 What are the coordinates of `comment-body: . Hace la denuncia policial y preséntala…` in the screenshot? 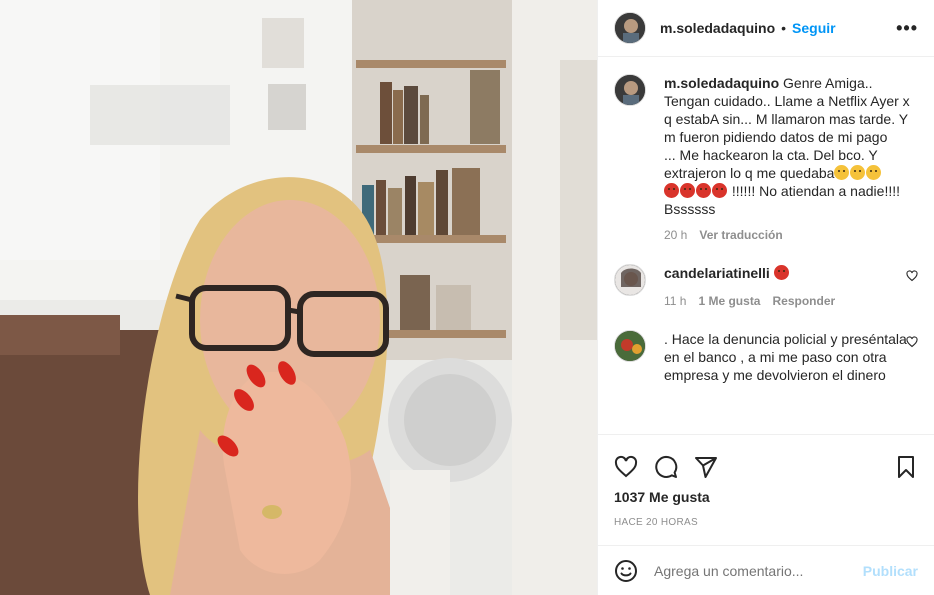 It's located at (791, 357).